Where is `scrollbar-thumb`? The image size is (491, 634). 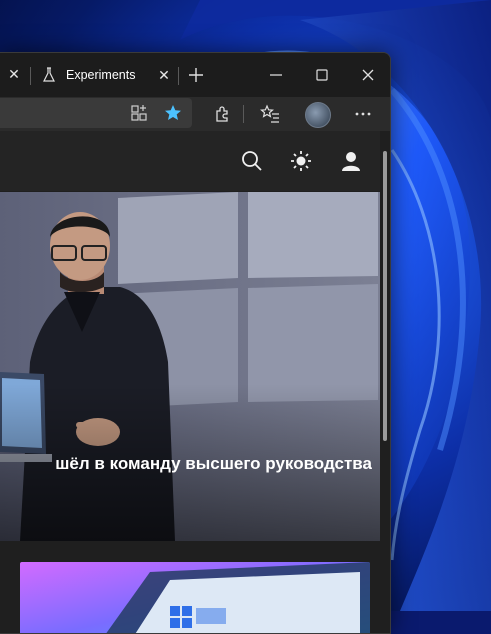
scrollbar-thumb is located at coordinates (385, 296).